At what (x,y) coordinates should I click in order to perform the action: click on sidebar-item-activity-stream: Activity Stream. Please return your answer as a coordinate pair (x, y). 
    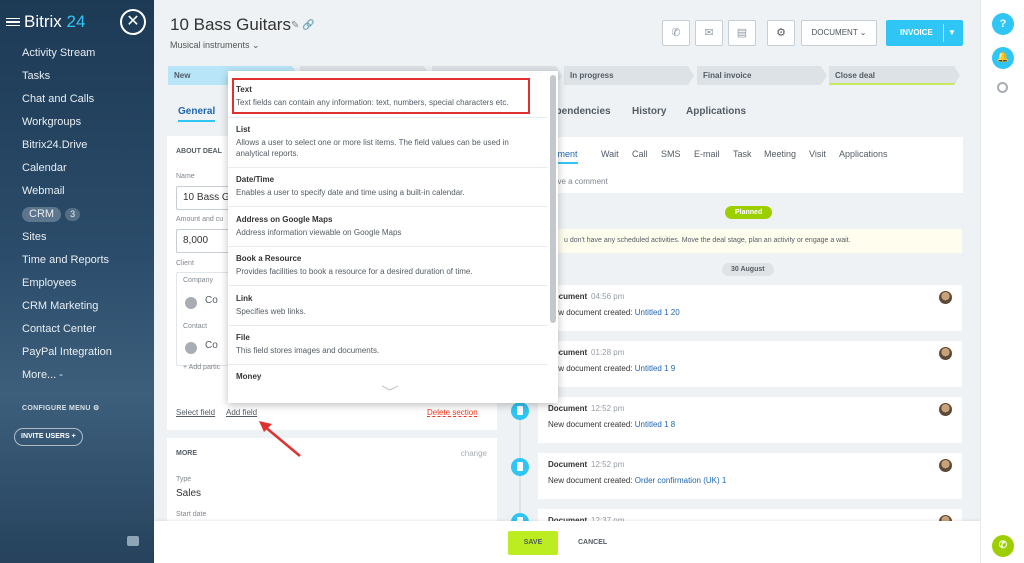
    Looking at the image, I should click on (87, 55).